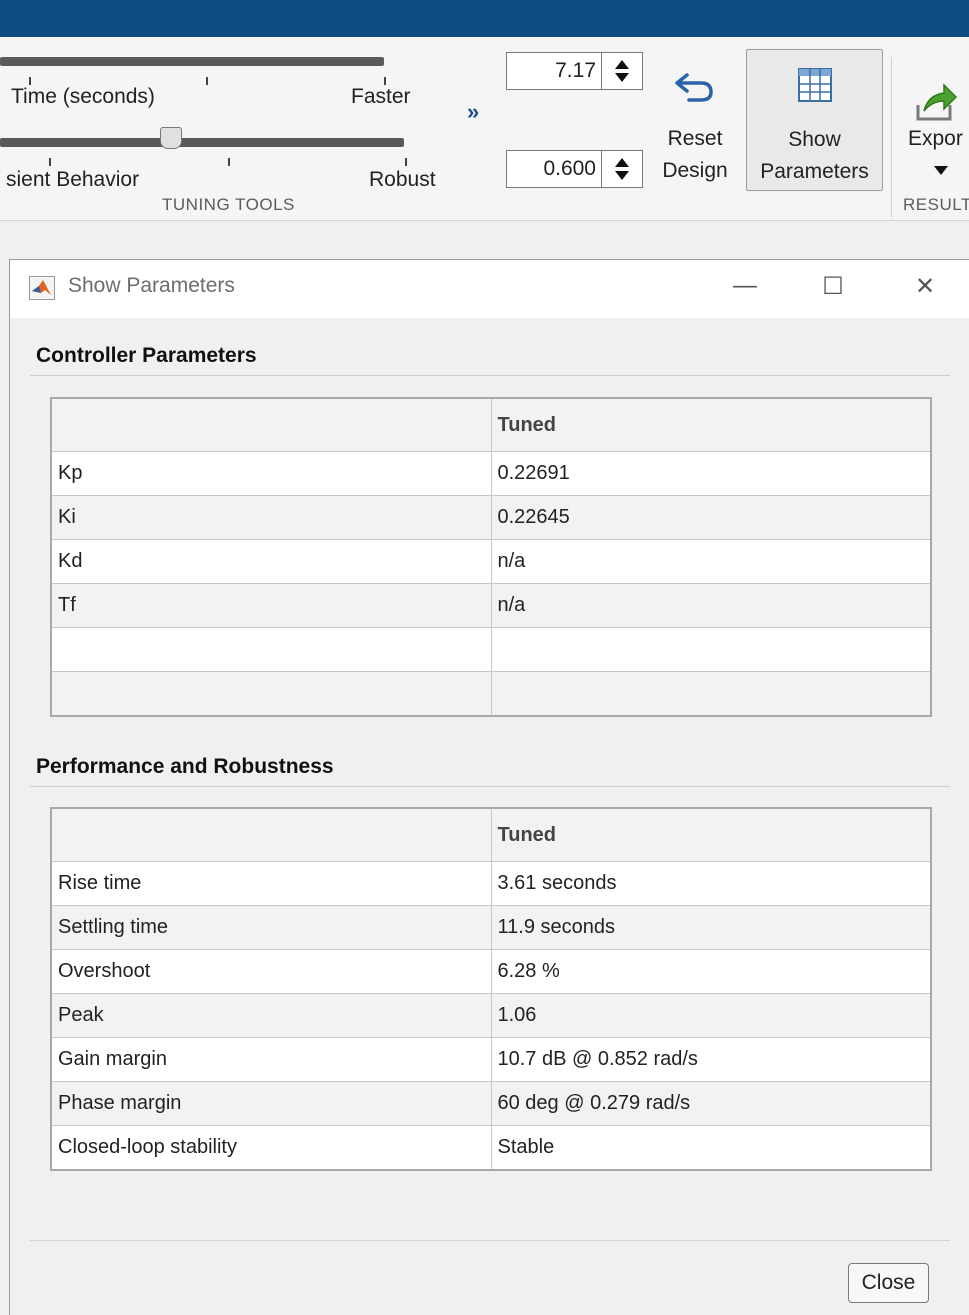 The width and height of the screenshot is (969, 1315). I want to click on transient-behavior-value: 0.600, so click(554, 169).